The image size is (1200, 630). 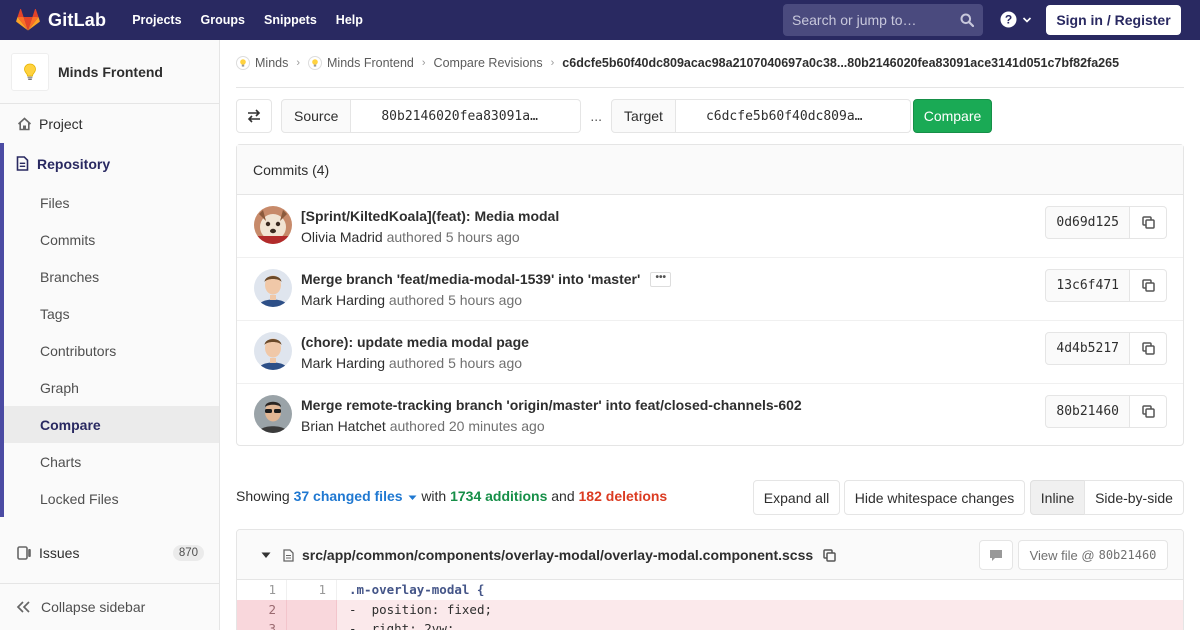 What do you see at coordinates (417, 426) in the screenshot?
I see `commit-authored-label: authored` at bounding box center [417, 426].